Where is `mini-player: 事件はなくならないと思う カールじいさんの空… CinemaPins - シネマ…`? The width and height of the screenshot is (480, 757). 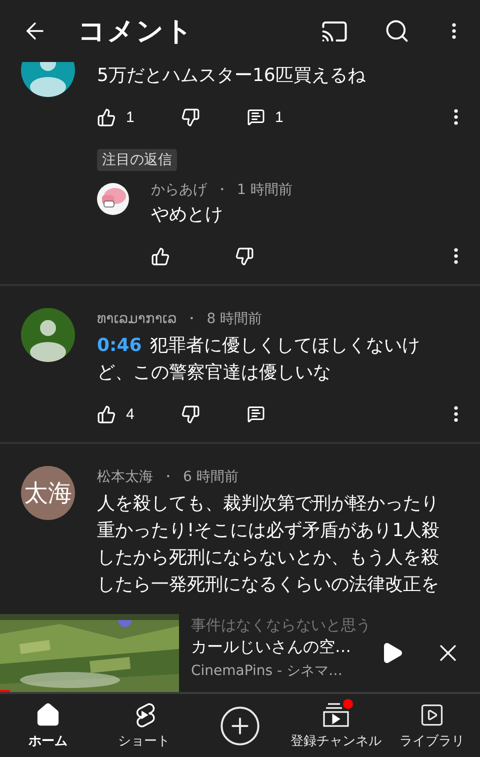
mini-player: 事件はなくならないと思う カールじいさんの空… CinemaPins - シネマ… is located at coordinates (240, 654).